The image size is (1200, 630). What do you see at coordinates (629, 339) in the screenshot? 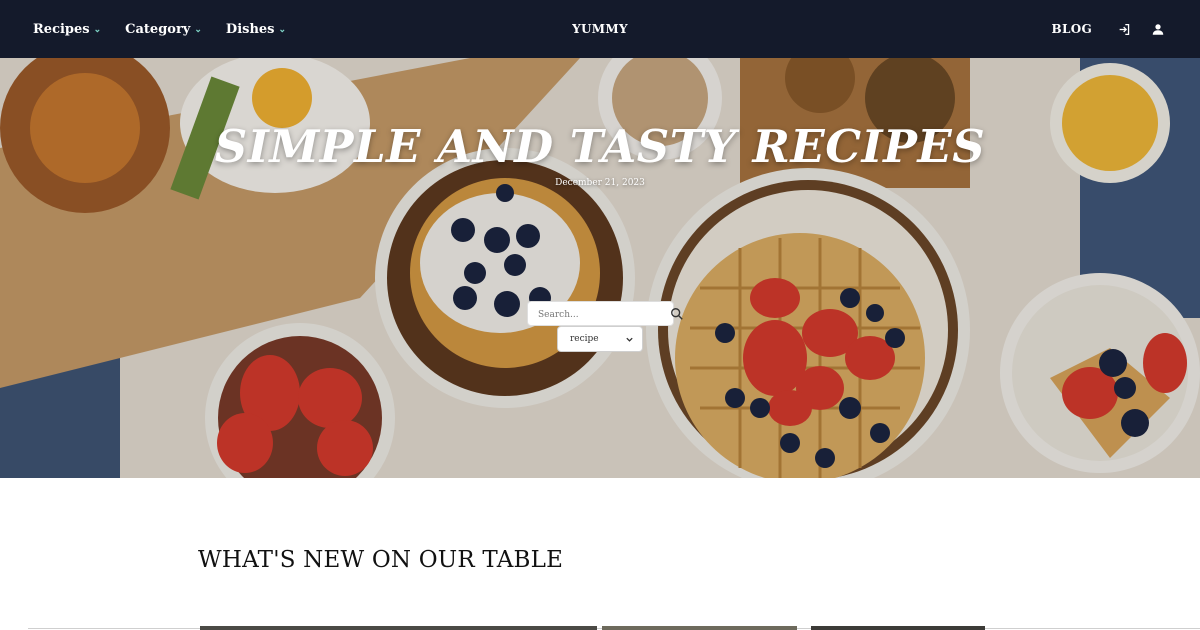
I see `chevron-down-icon` at bounding box center [629, 339].